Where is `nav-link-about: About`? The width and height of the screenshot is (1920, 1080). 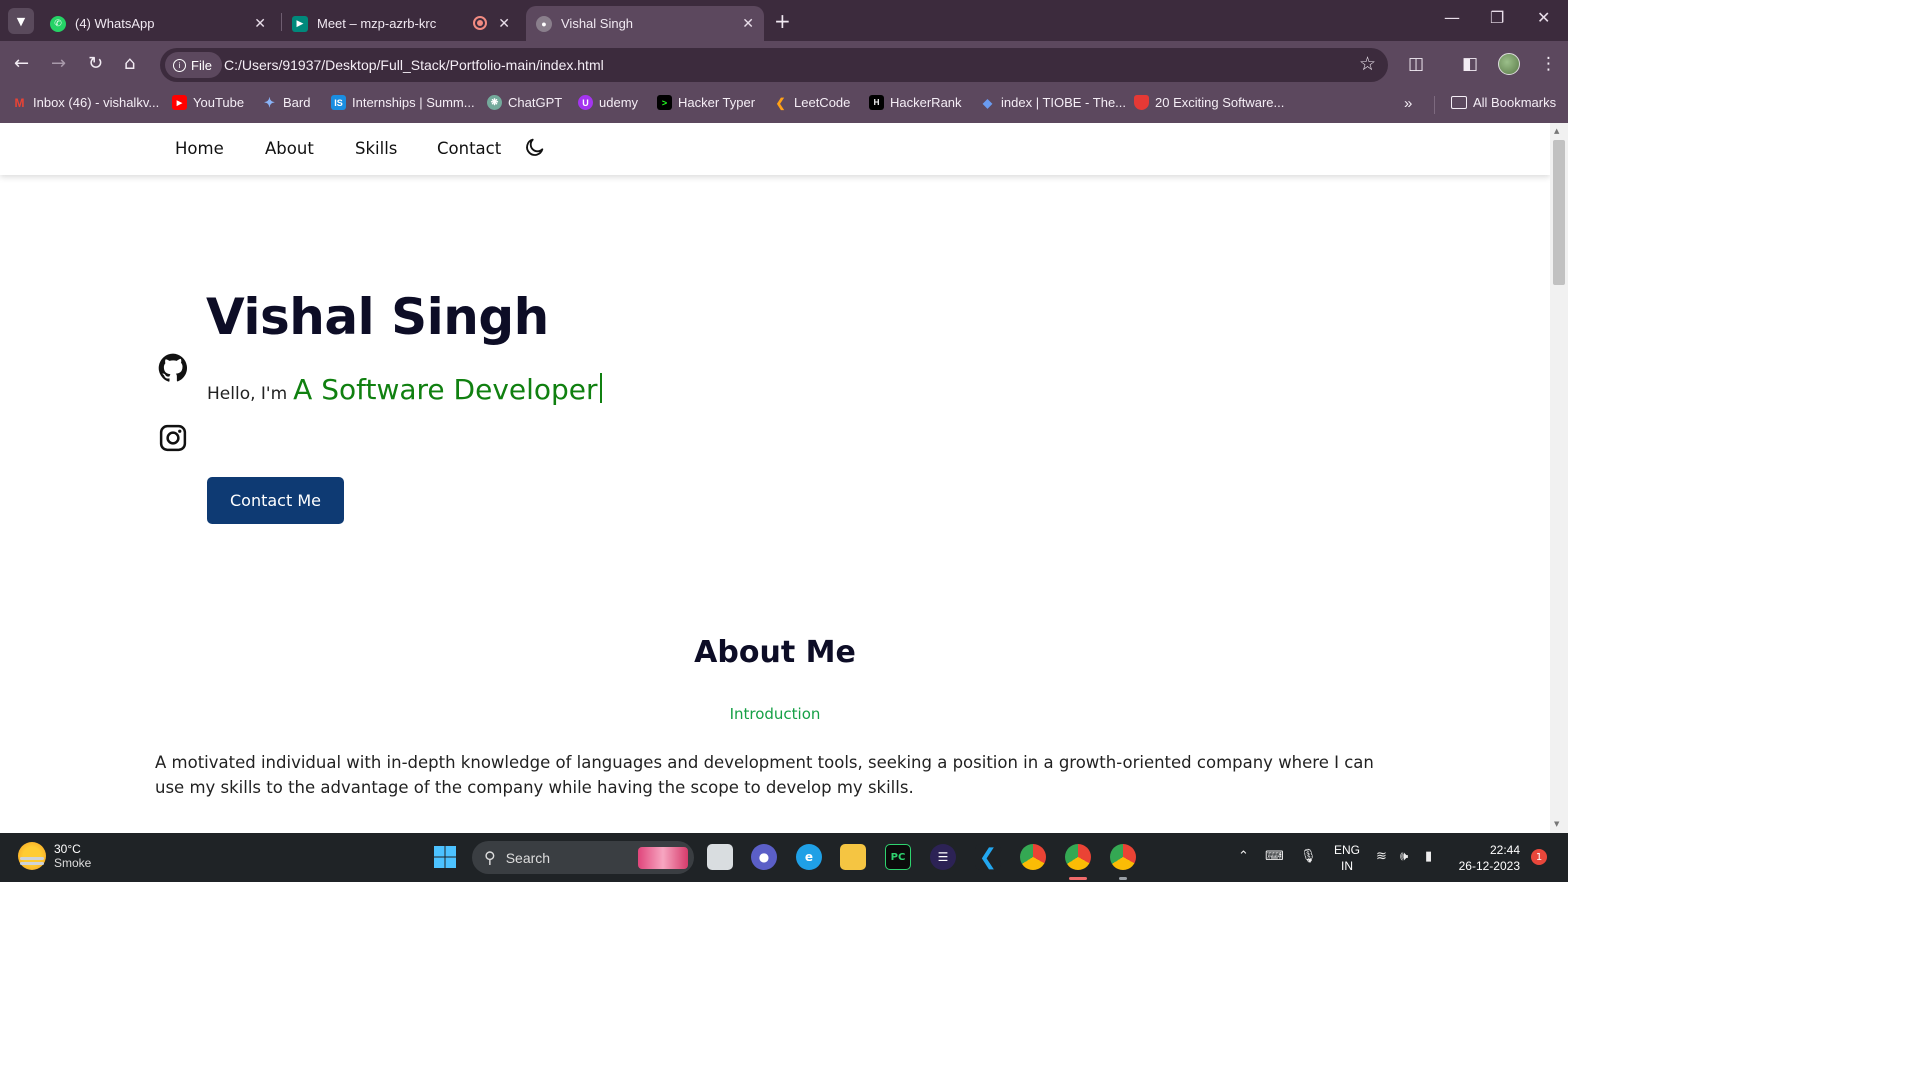
nav-link-about: About is located at coordinates (289, 148).